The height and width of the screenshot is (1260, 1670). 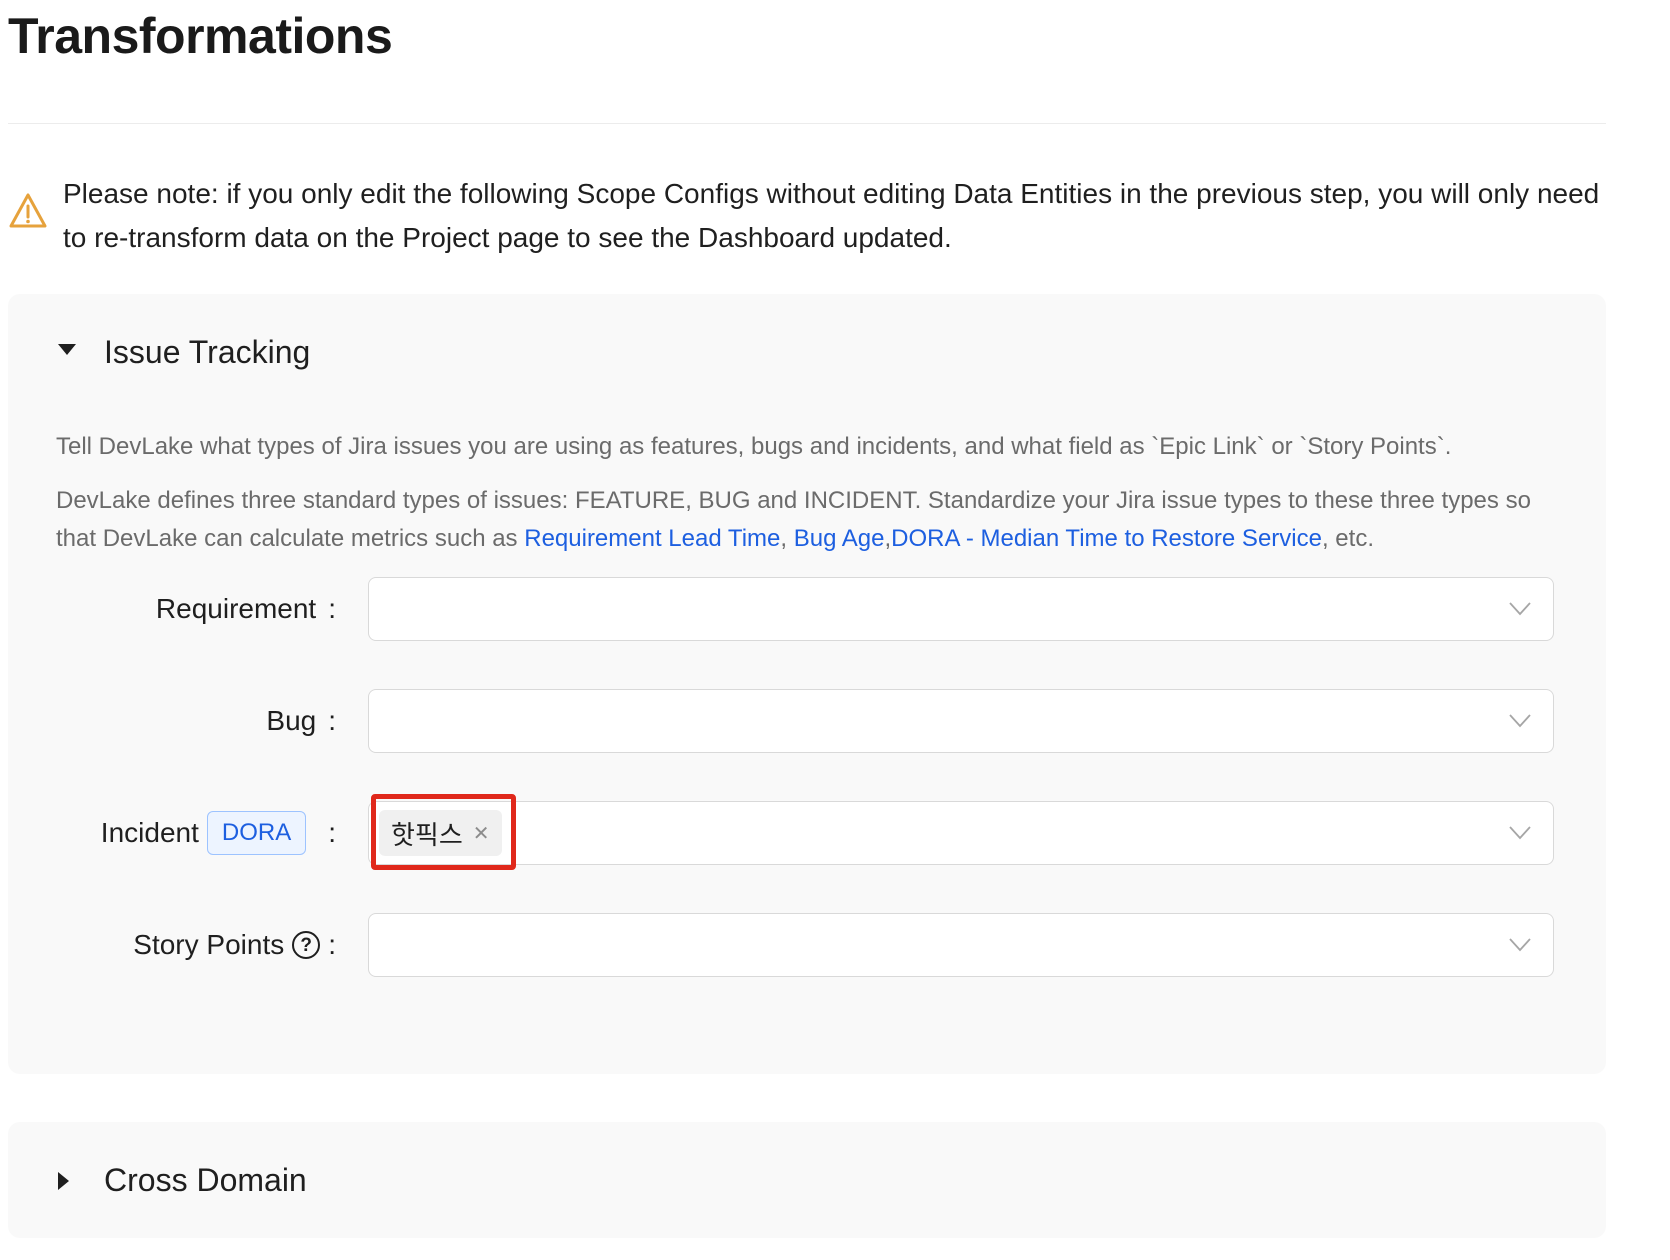 I want to click on cross-domain-header: Cross Domain, so click(x=807, y=1180).